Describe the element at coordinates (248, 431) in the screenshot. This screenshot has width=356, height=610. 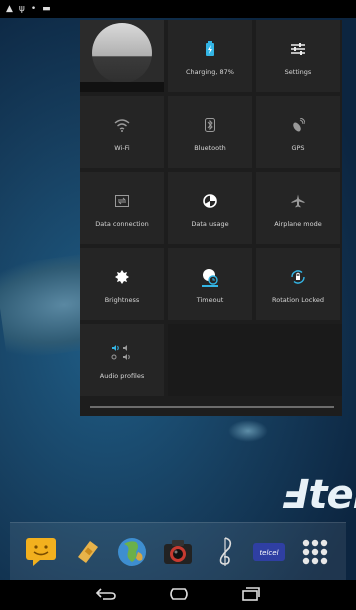
I see `wallpaper-small-whale-image` at that location.